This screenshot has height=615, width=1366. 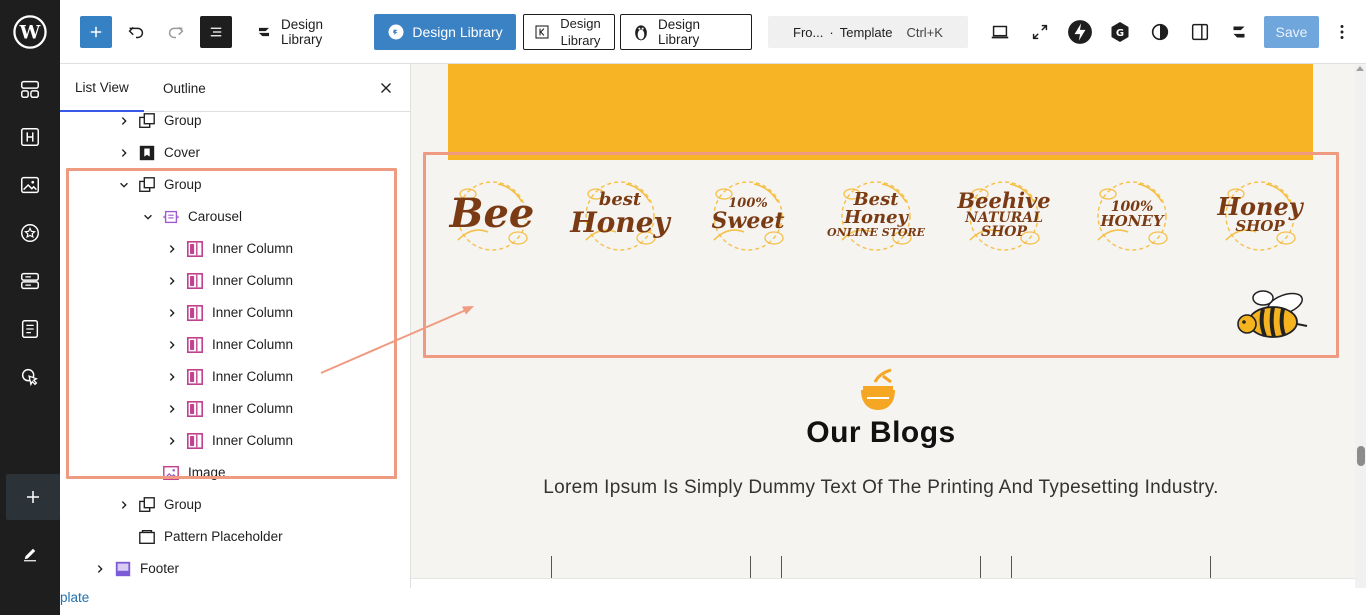 What do you see at coordinates (30, 377) in the screenshot?
I see `cursor-click-icon` at bounding box center [30, 377].